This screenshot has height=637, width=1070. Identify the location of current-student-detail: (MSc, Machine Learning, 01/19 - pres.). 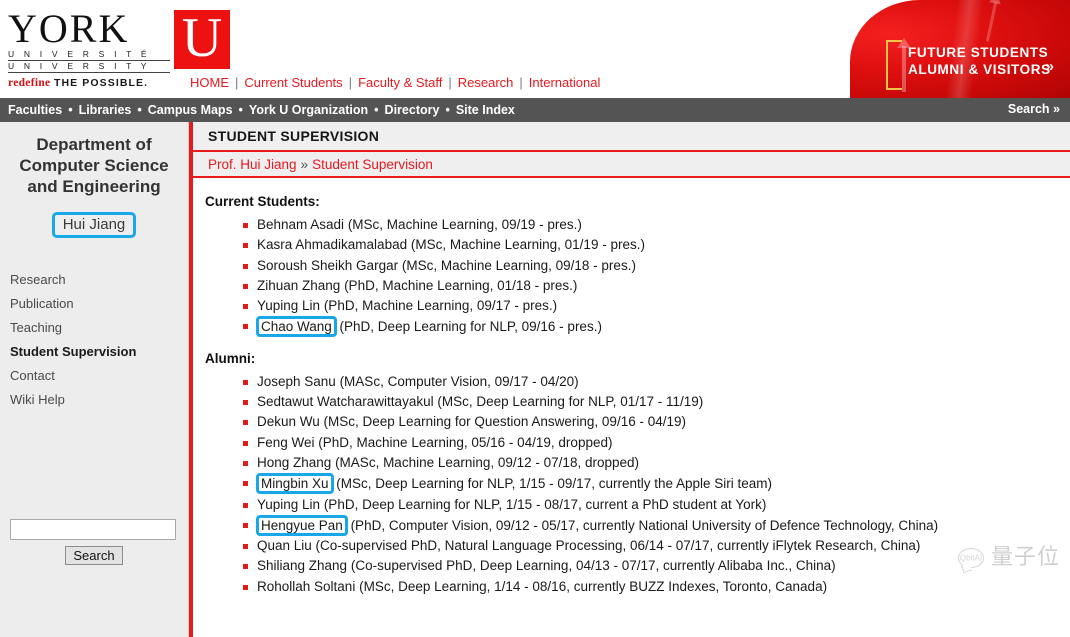
(526, 245).